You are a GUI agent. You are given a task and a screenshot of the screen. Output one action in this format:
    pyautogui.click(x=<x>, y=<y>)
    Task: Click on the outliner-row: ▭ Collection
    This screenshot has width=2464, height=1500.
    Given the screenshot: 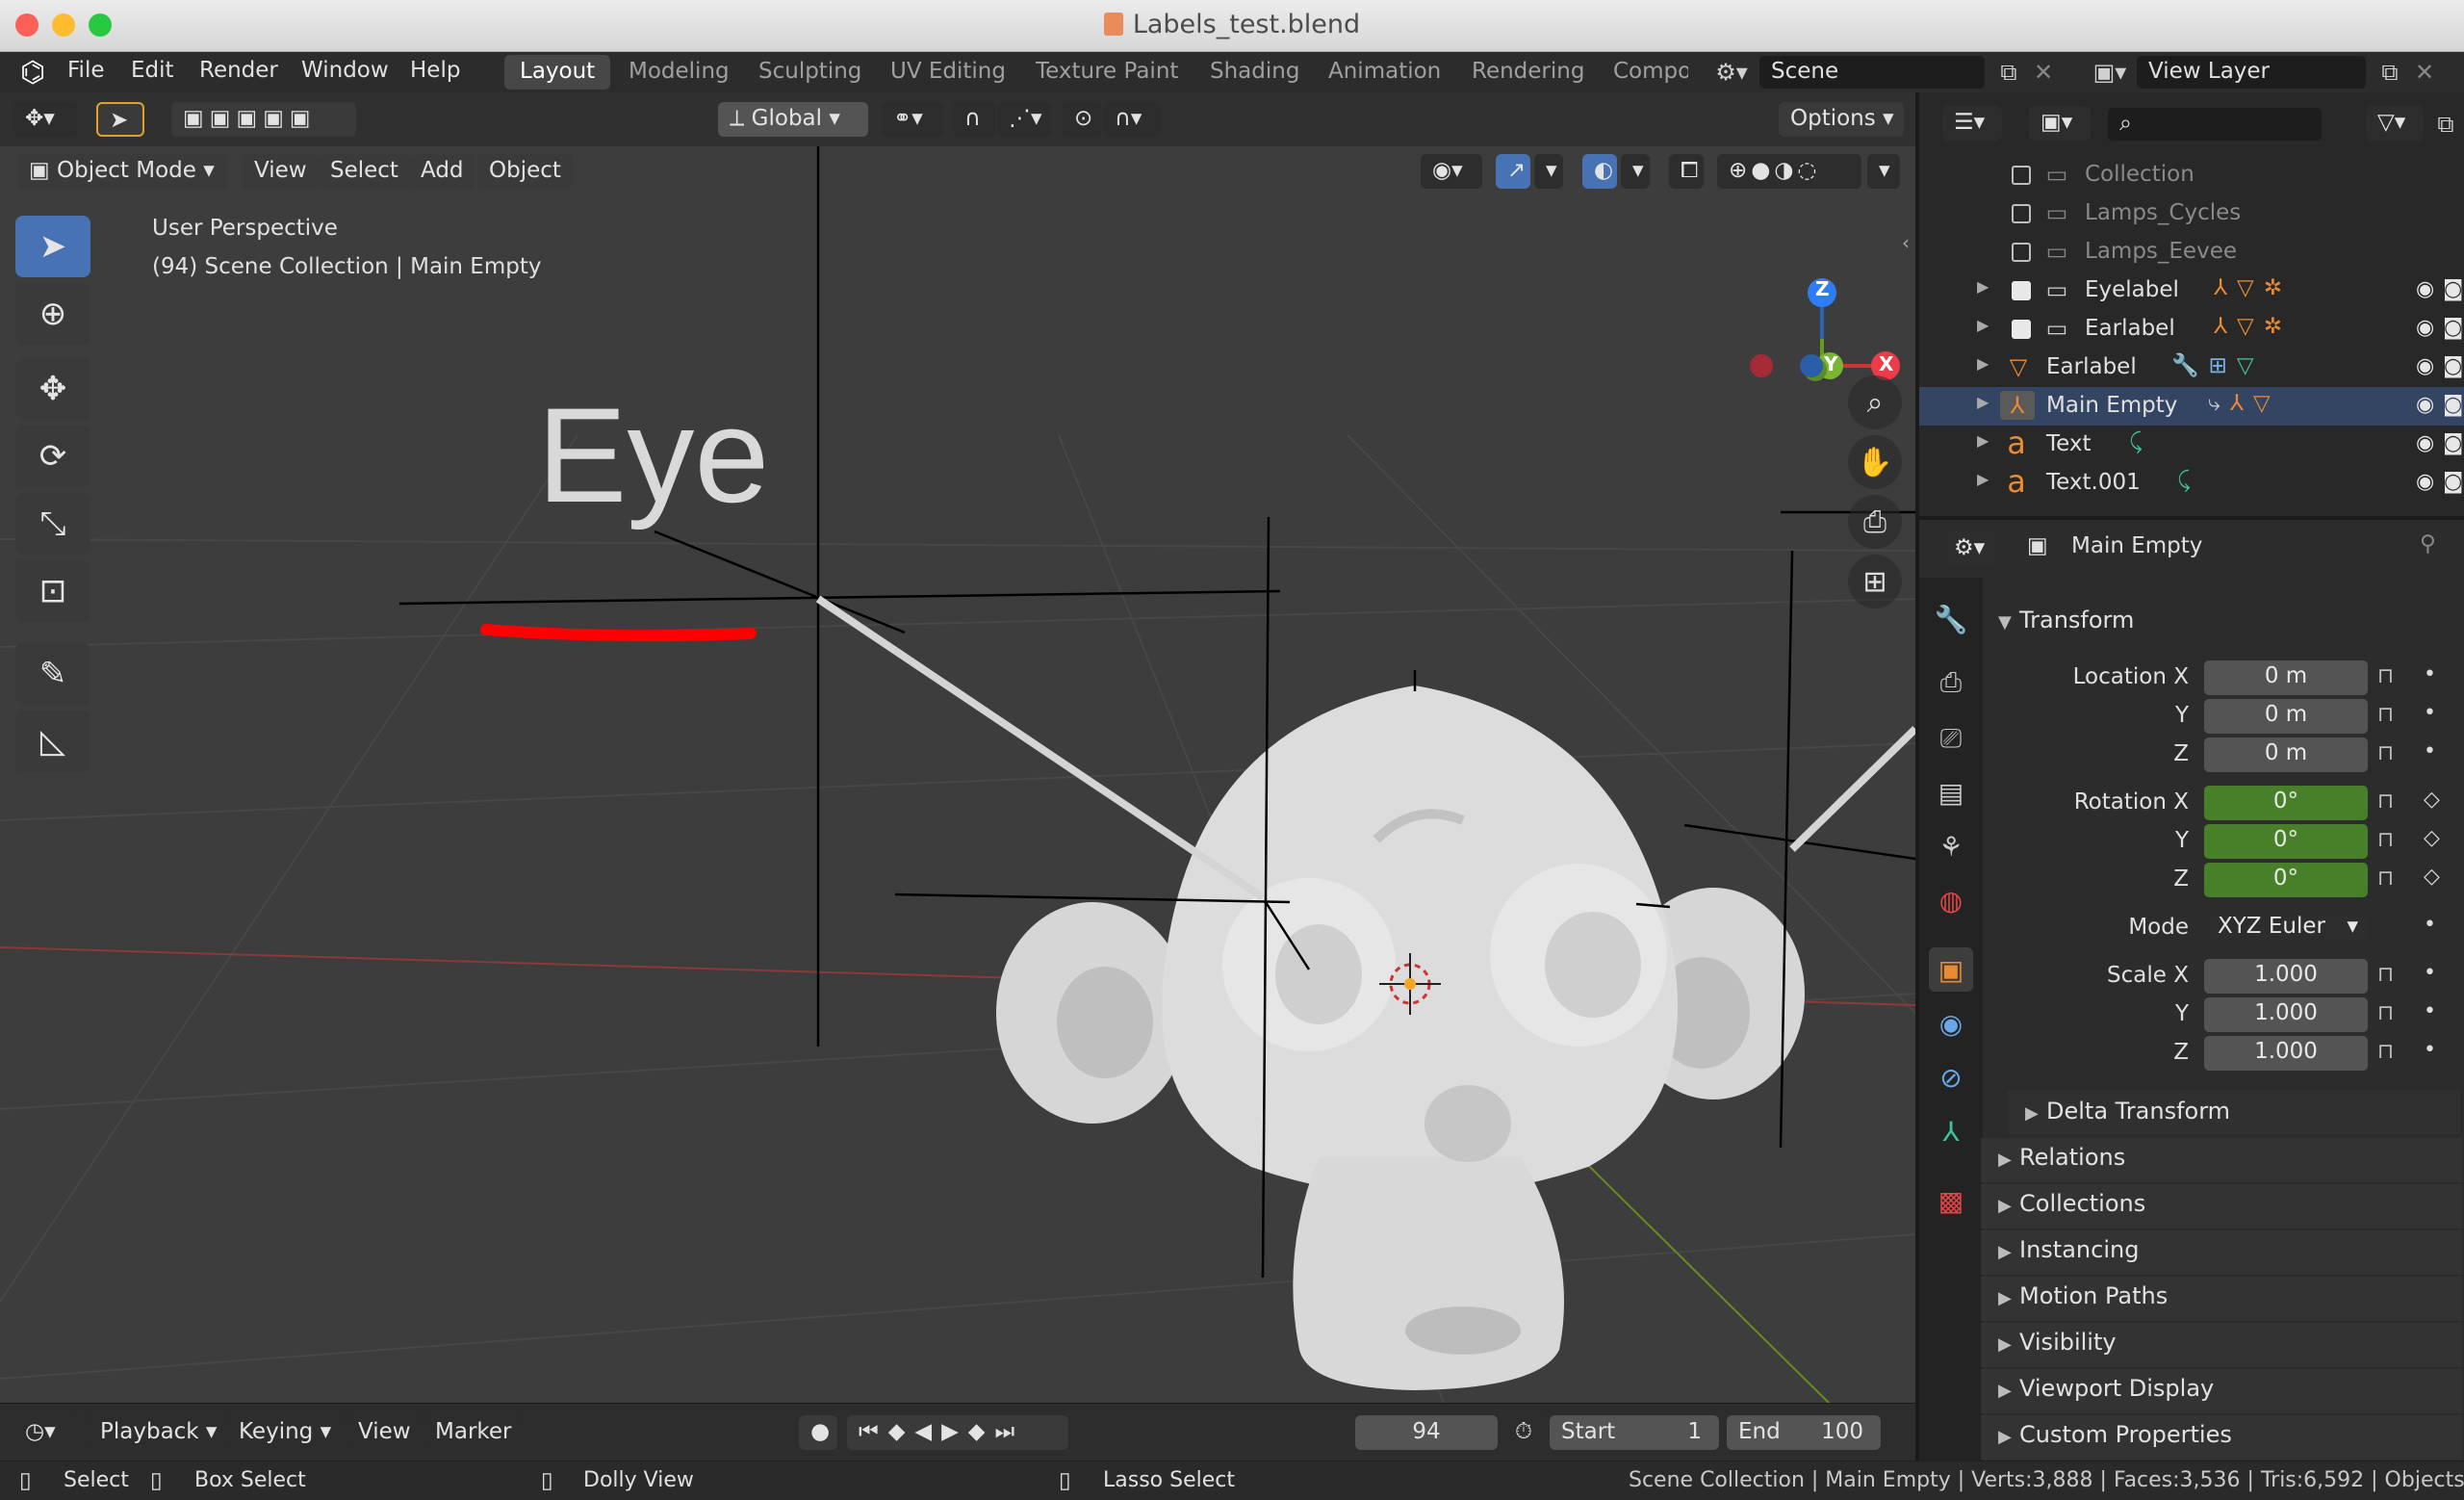 What is the action you would take?
    pyautogui.click(x=2191, y=175)
    